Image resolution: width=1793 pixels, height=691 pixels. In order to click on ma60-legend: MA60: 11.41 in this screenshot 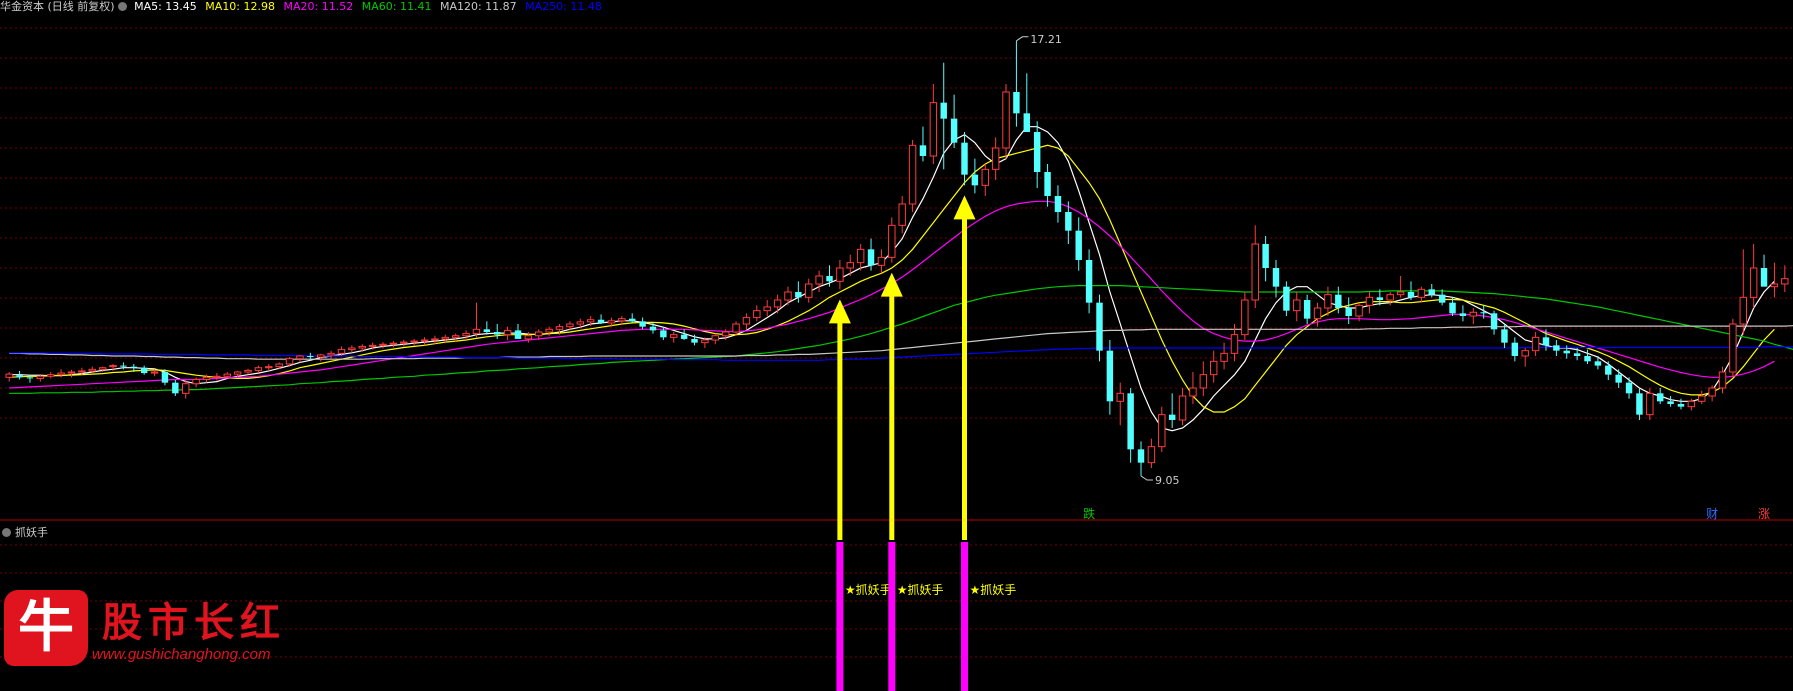, I will do `click(396, 6)`.